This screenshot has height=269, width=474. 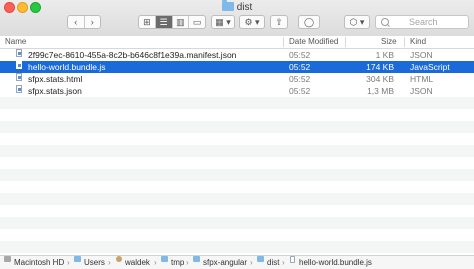 I want to click on search-field: Search, so click(x=422, y=22).